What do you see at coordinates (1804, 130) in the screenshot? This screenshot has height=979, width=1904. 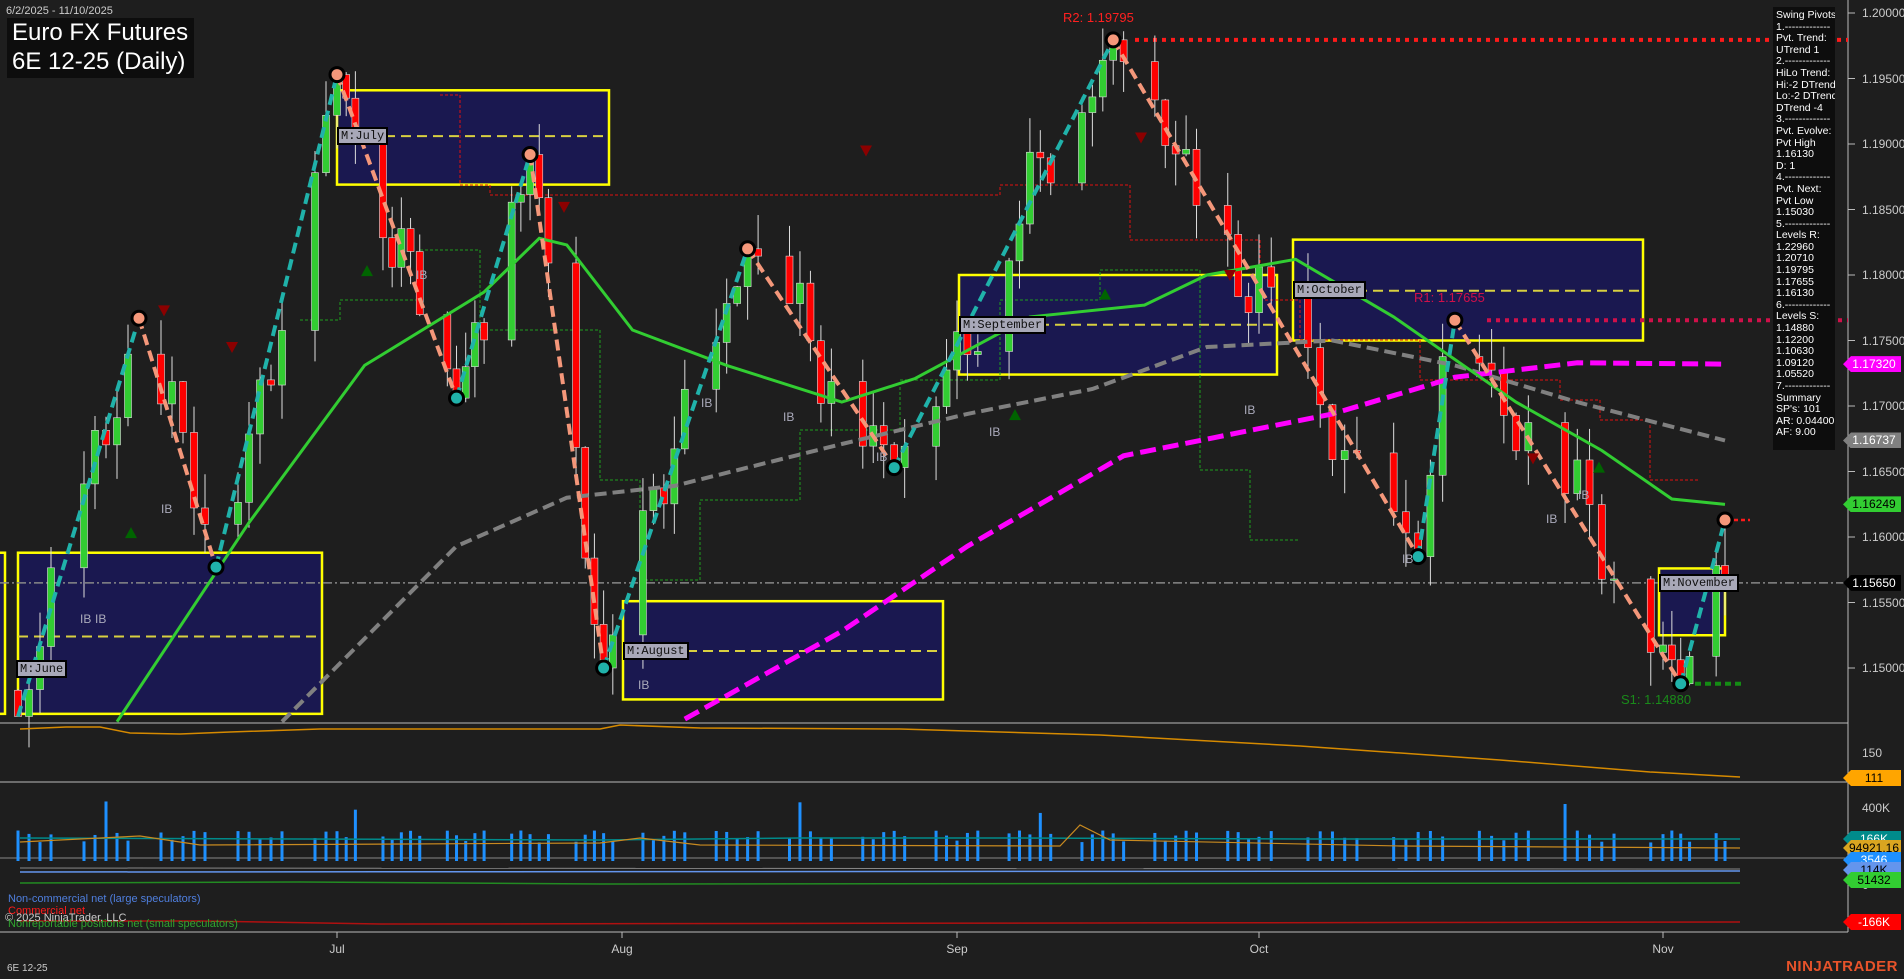 I see `info-line: Pvt. Evolve:` at bounding box center [1804, 130].